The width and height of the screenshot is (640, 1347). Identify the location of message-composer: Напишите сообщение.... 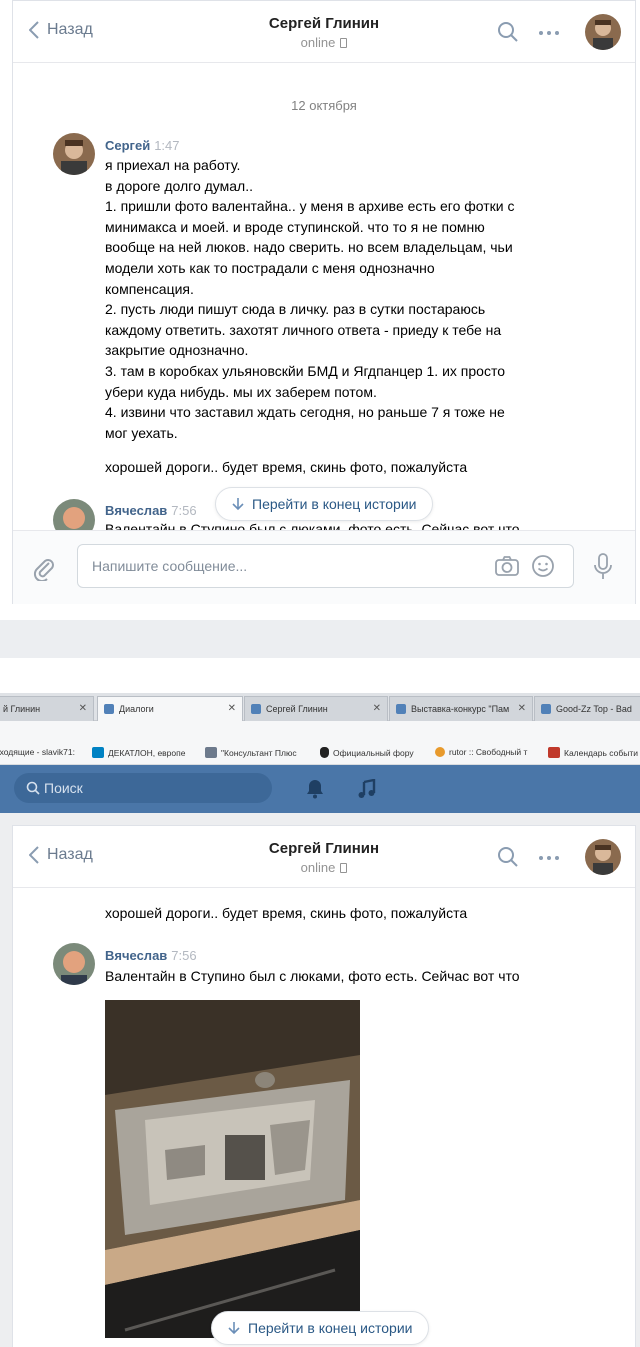
(324, 567).